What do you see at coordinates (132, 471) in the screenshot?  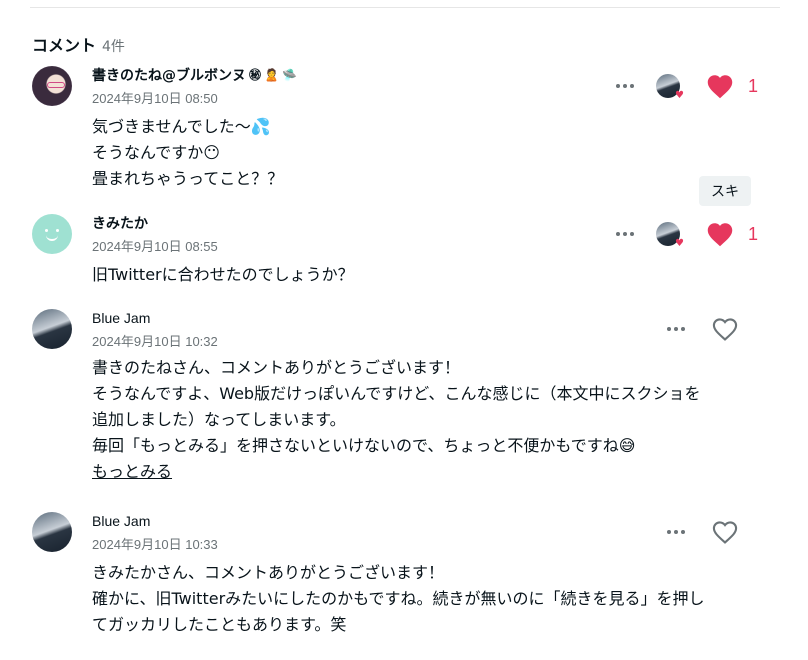 I see `show-more-link: もっとみる` at bounding box center [132, 471].